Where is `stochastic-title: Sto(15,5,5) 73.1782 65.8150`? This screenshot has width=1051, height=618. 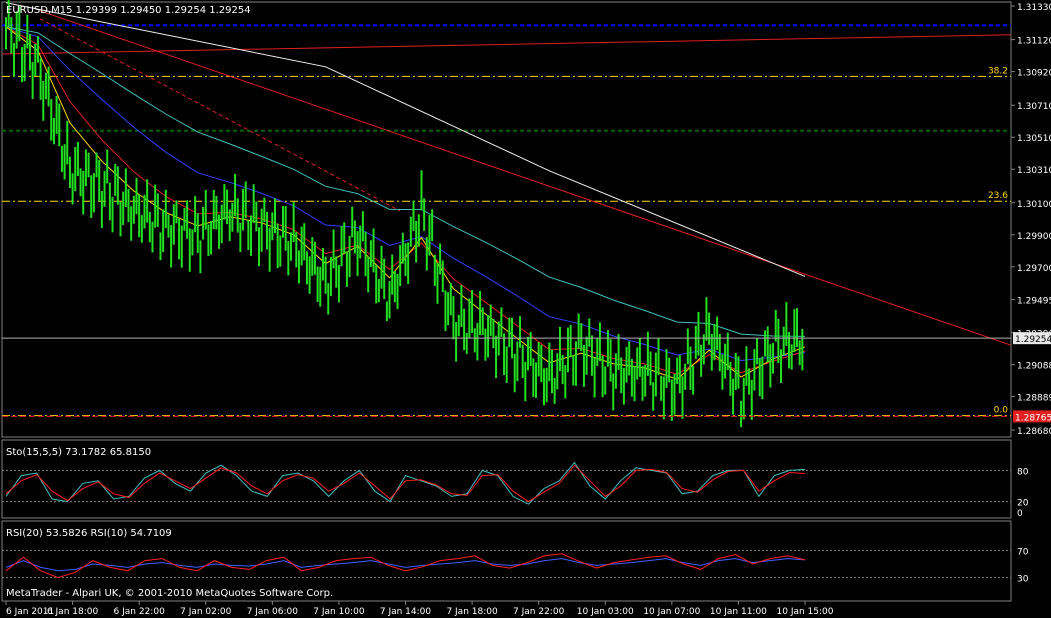
stochastic-title: Sto(15,5,5) 73.1782 65.8150 is located at coordinates (78, 452).